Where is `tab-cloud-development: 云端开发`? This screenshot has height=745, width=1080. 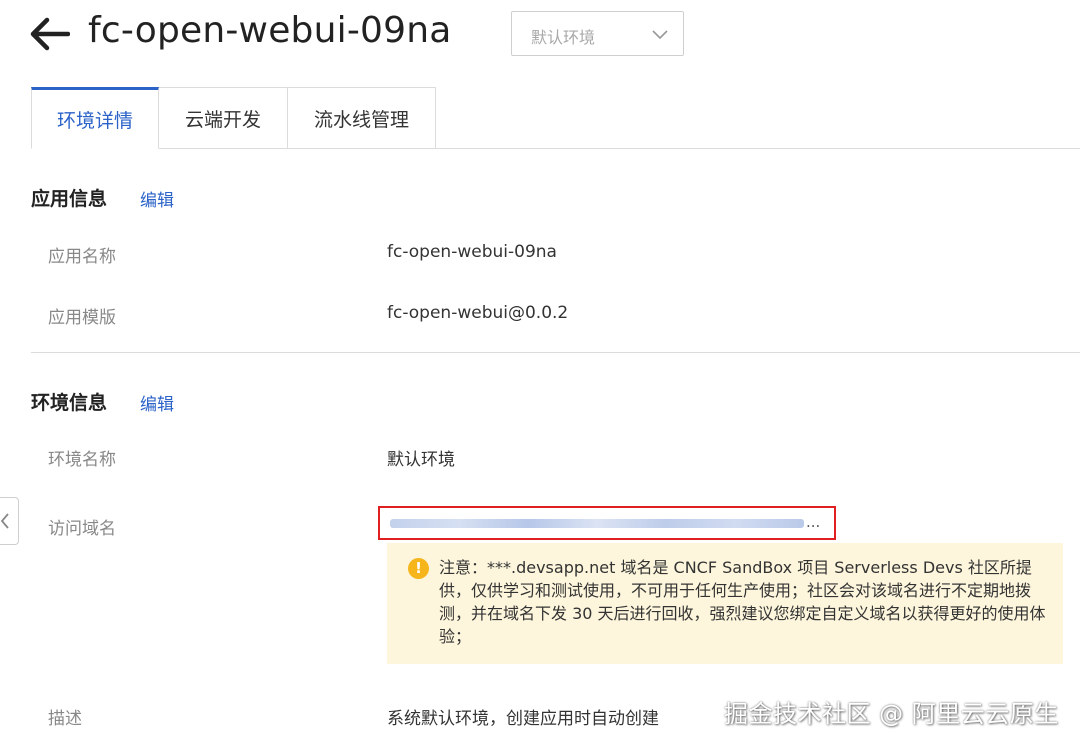 tab-cloud-development: 云端开发 is located at coordinates (223, 118).